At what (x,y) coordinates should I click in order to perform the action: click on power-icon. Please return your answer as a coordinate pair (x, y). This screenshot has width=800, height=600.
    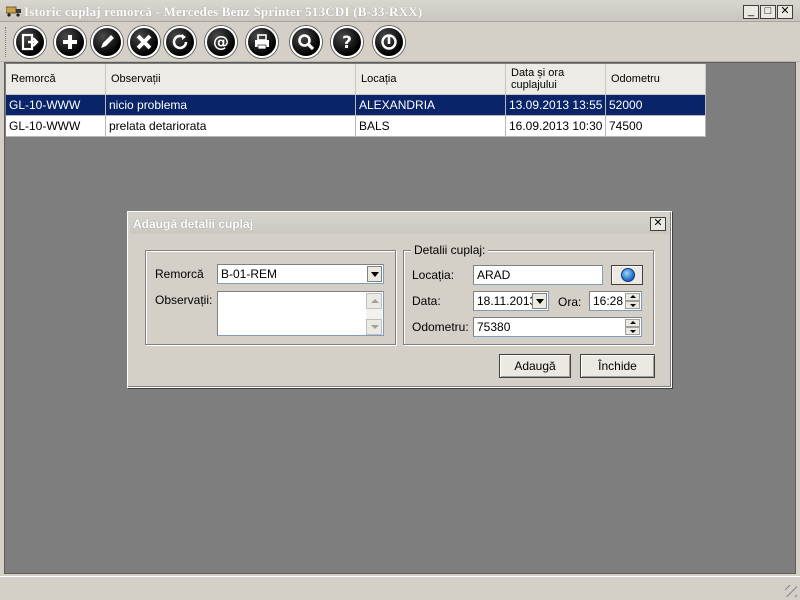
    Looking at the image, I should click on (389, 42).